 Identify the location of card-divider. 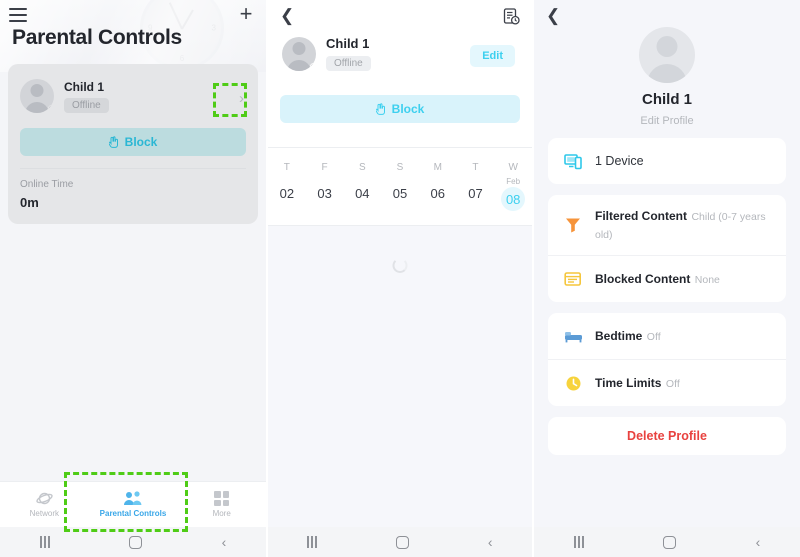
(133, 168).